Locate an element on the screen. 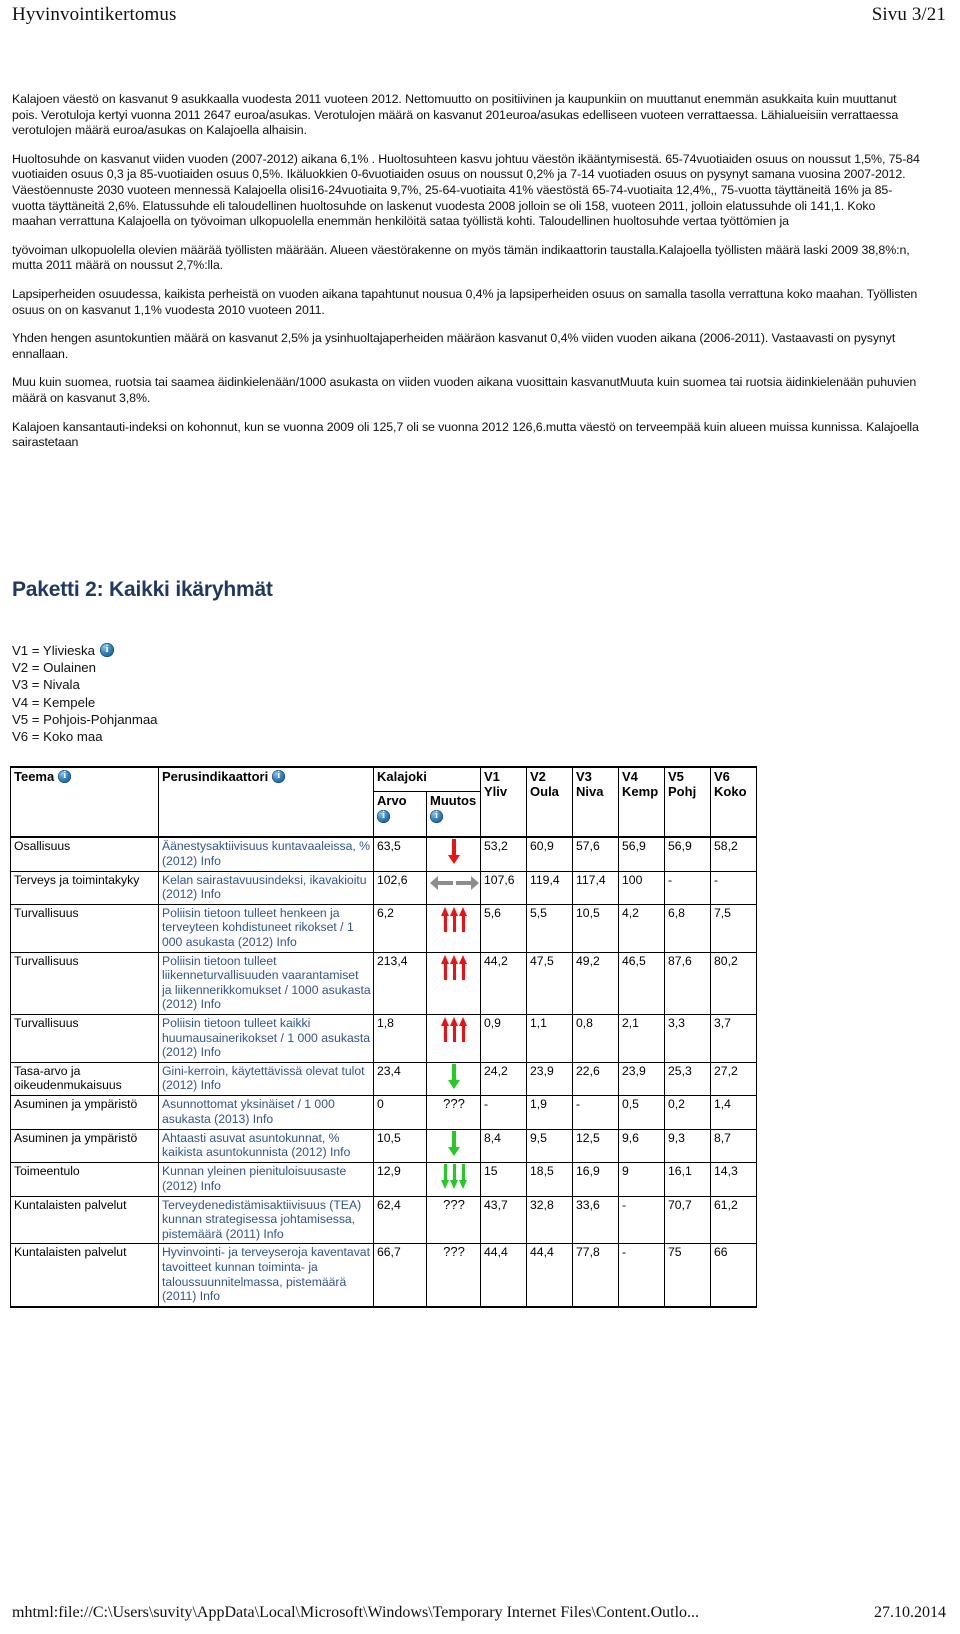  cell-theme: Terveys ja toimintakyky is located at coordinates (84, 887).